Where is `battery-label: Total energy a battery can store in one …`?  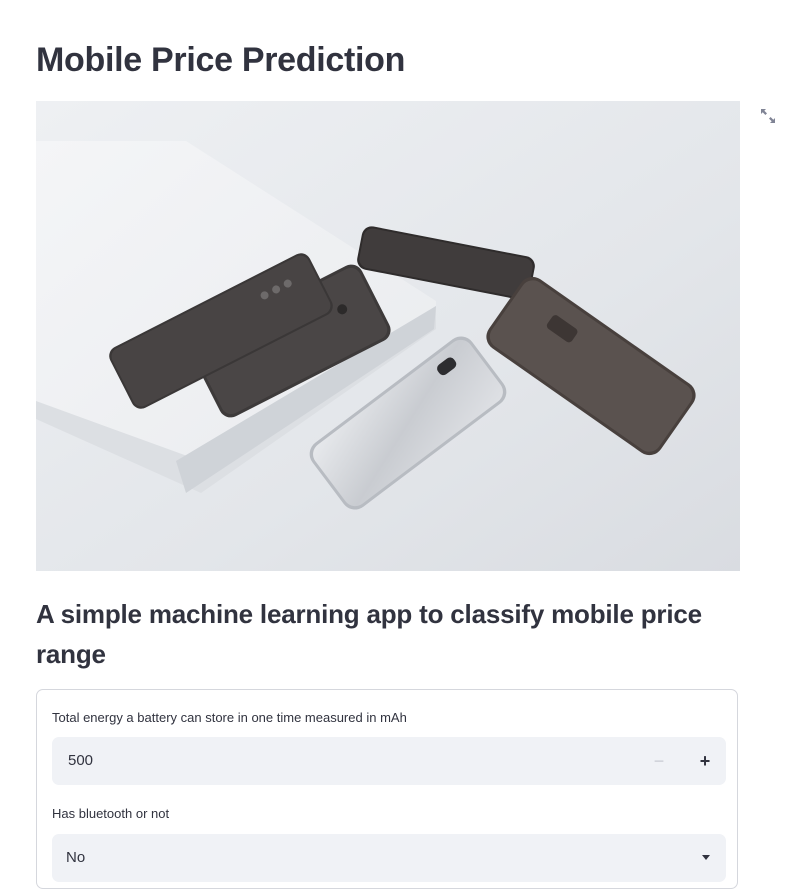
battery-label: Total energy a battery can store in one … is located at coordinates (229, 717).